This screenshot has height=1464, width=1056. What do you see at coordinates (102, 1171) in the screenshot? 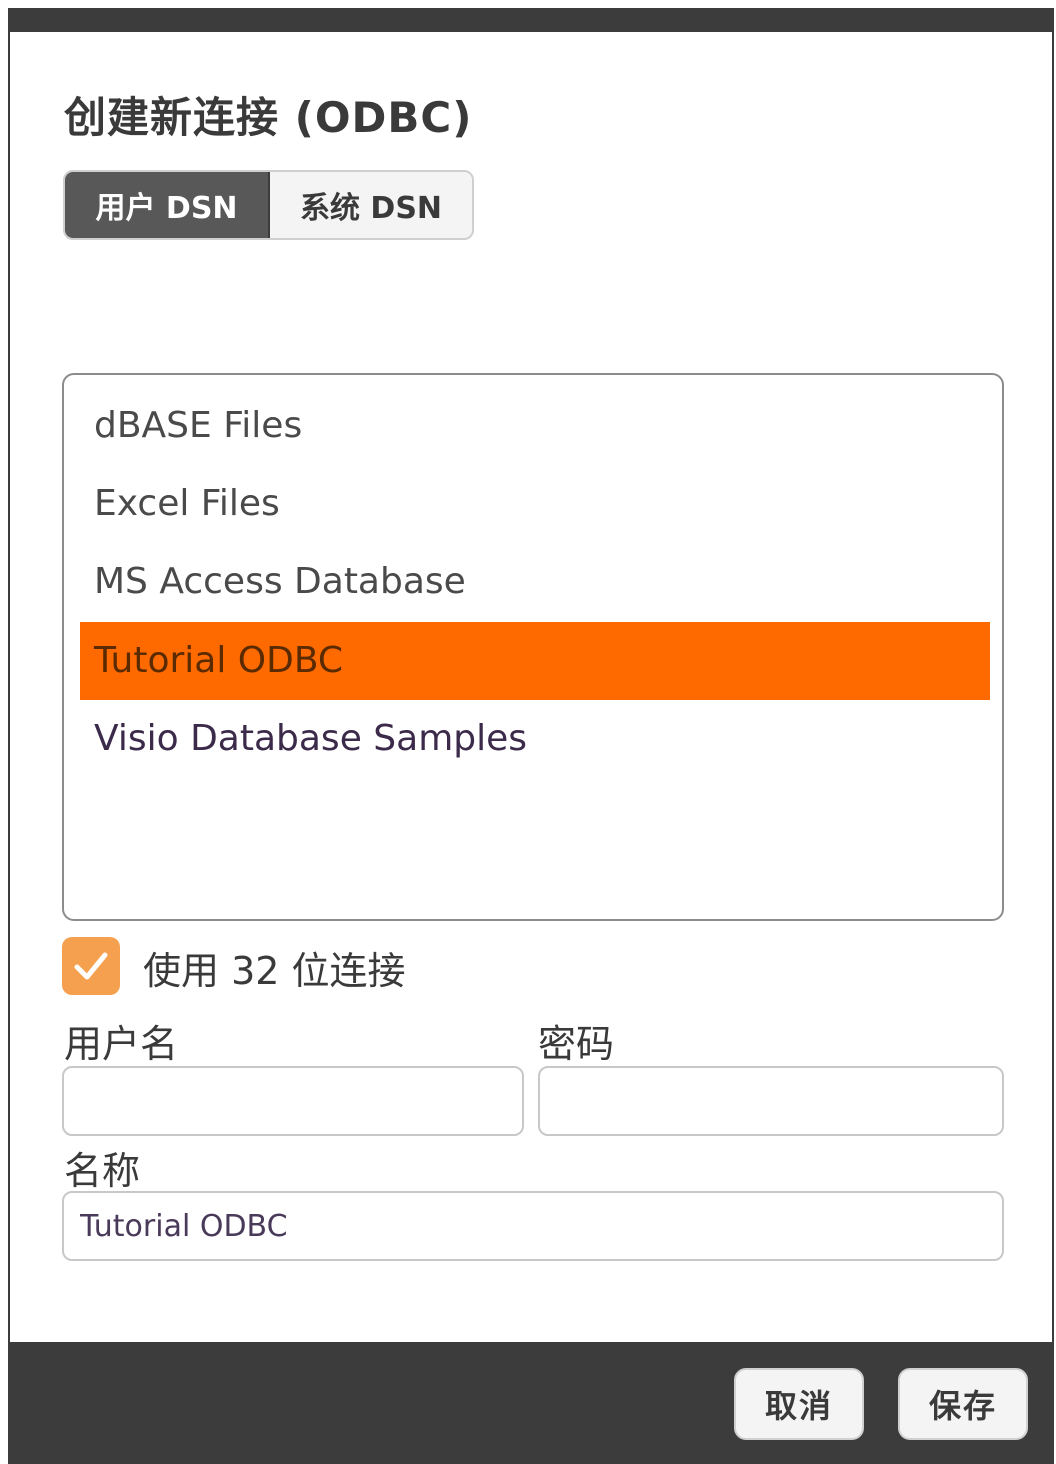
I see `name-label: 名称` at bounding box center [102, 1171].